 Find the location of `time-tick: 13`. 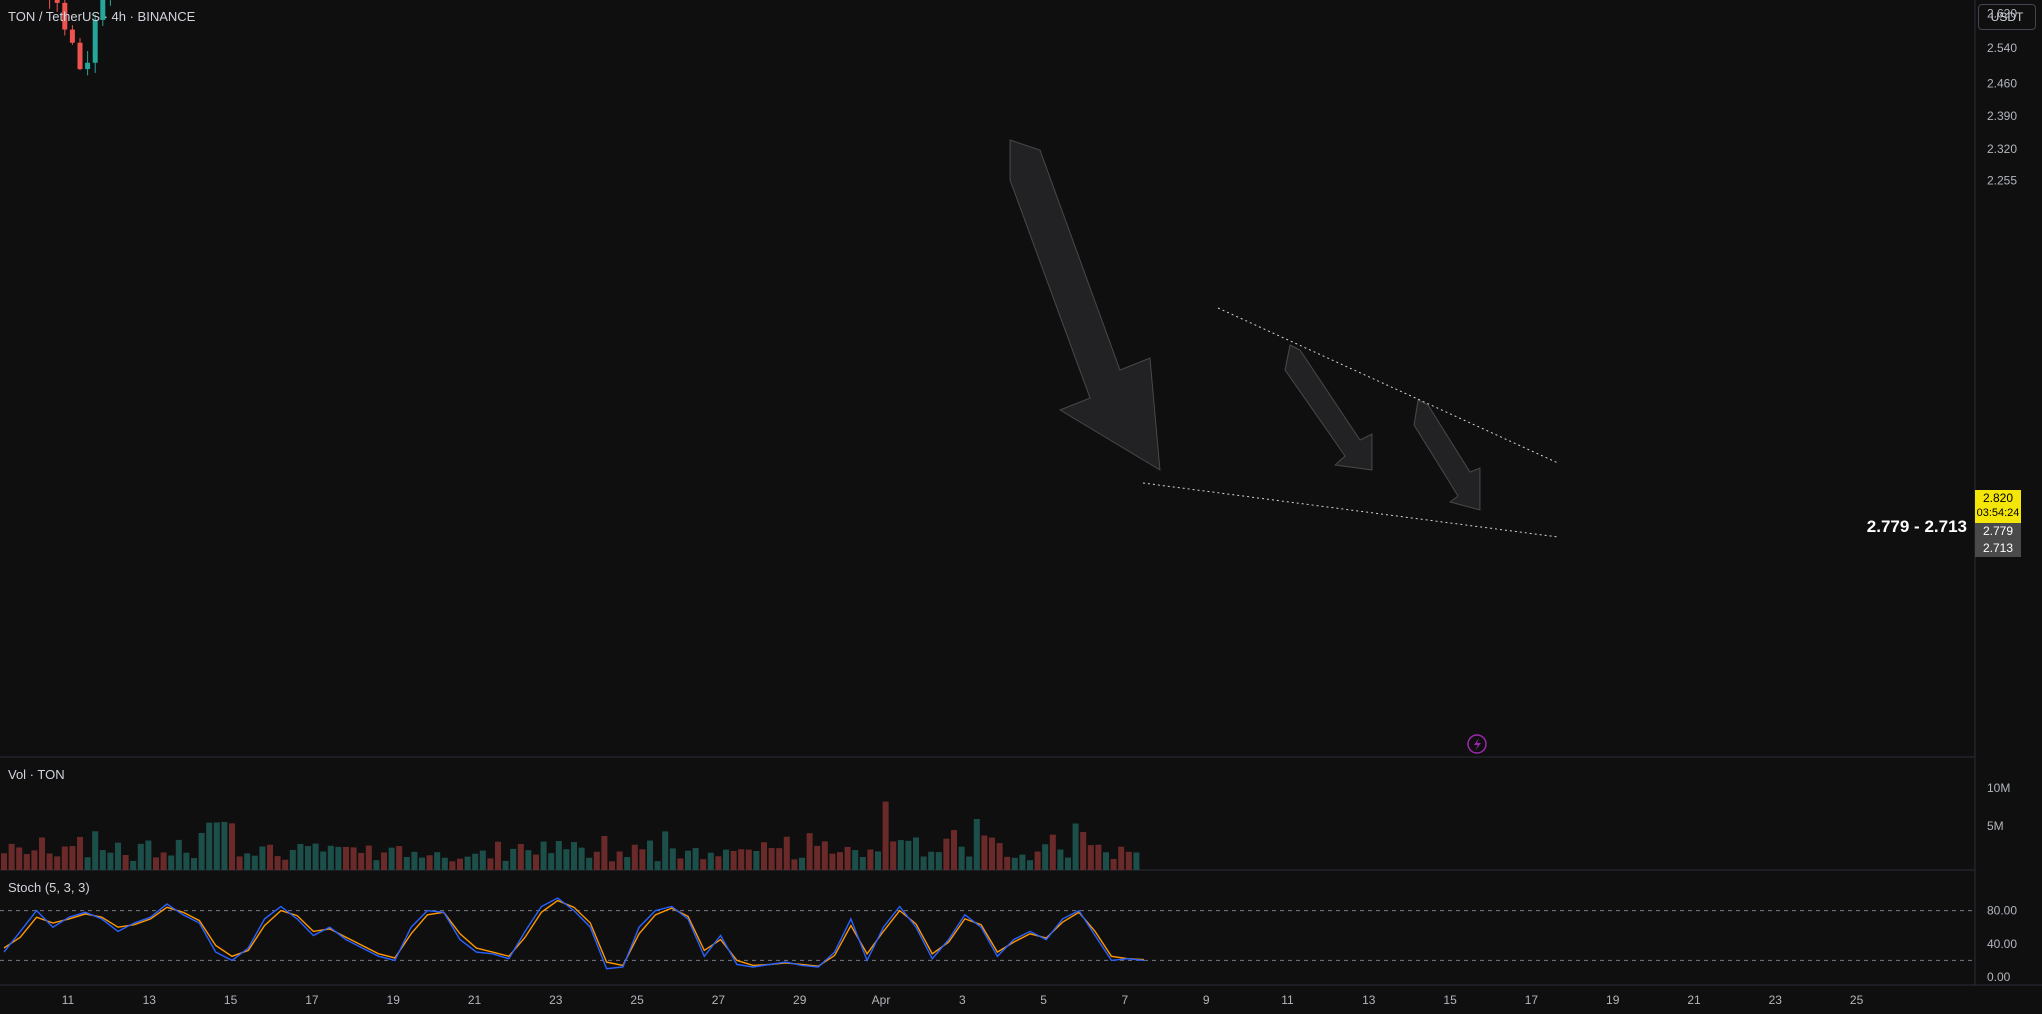

time-tick: 13 is located at coordinates (150, 1000).